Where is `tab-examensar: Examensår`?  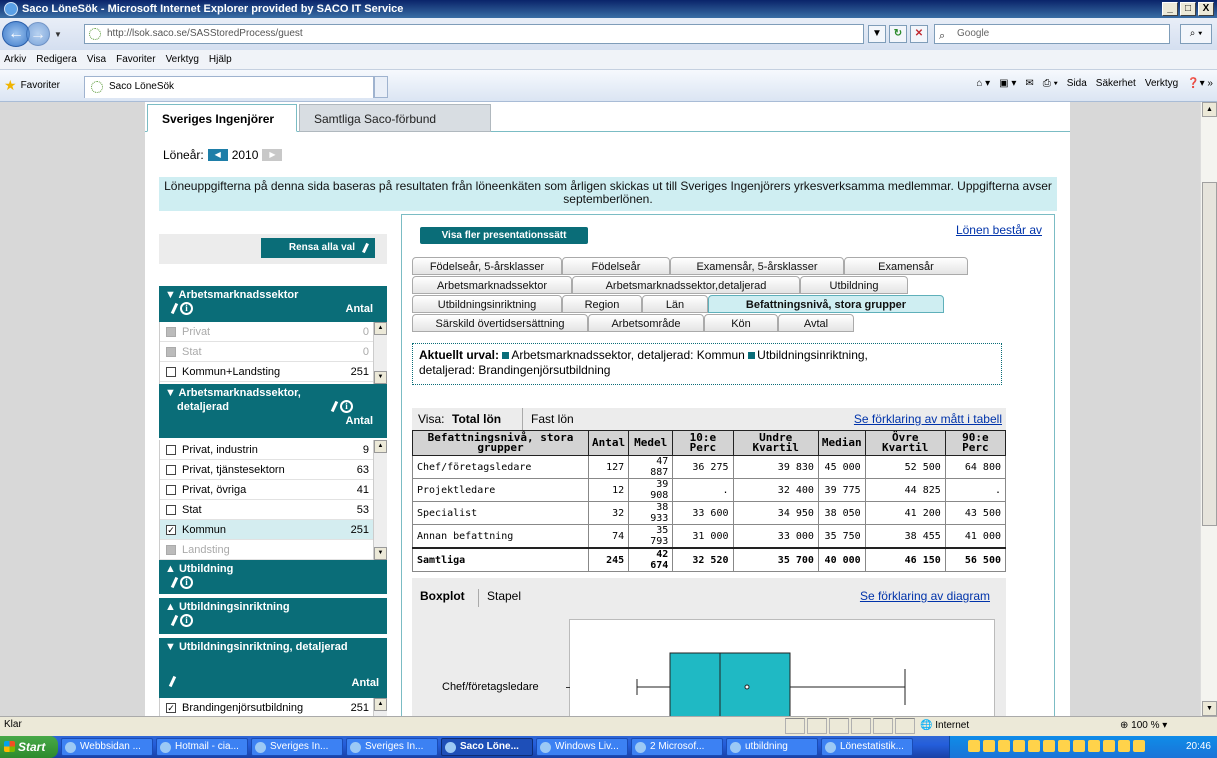 tab-examensar: Examensår is located at coordinates (906, 266).